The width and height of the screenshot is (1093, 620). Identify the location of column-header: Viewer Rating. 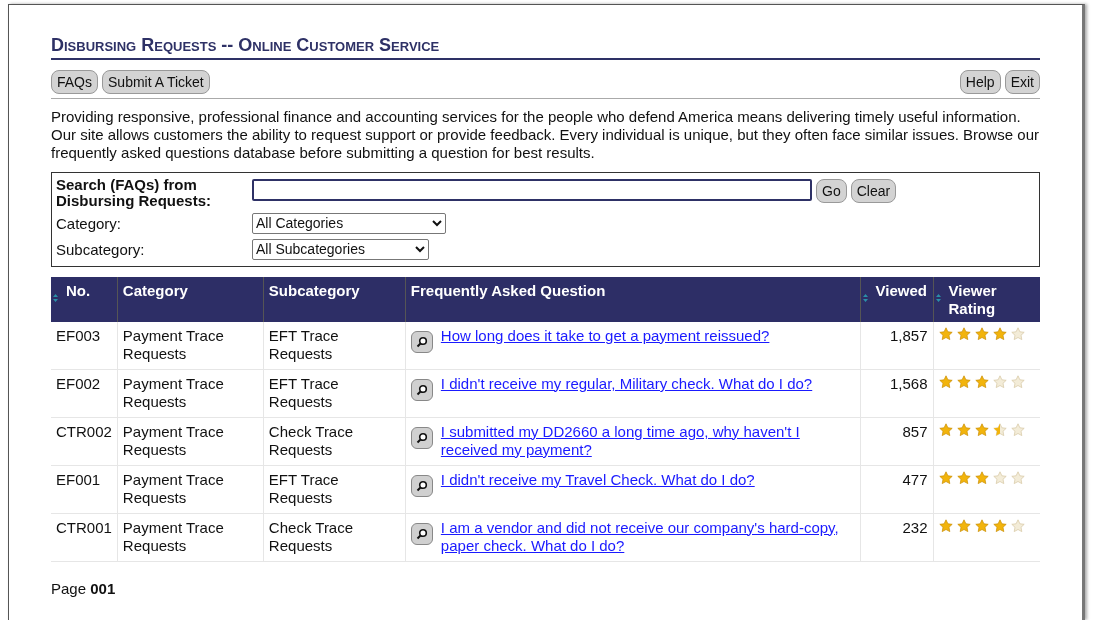
(986, 299).